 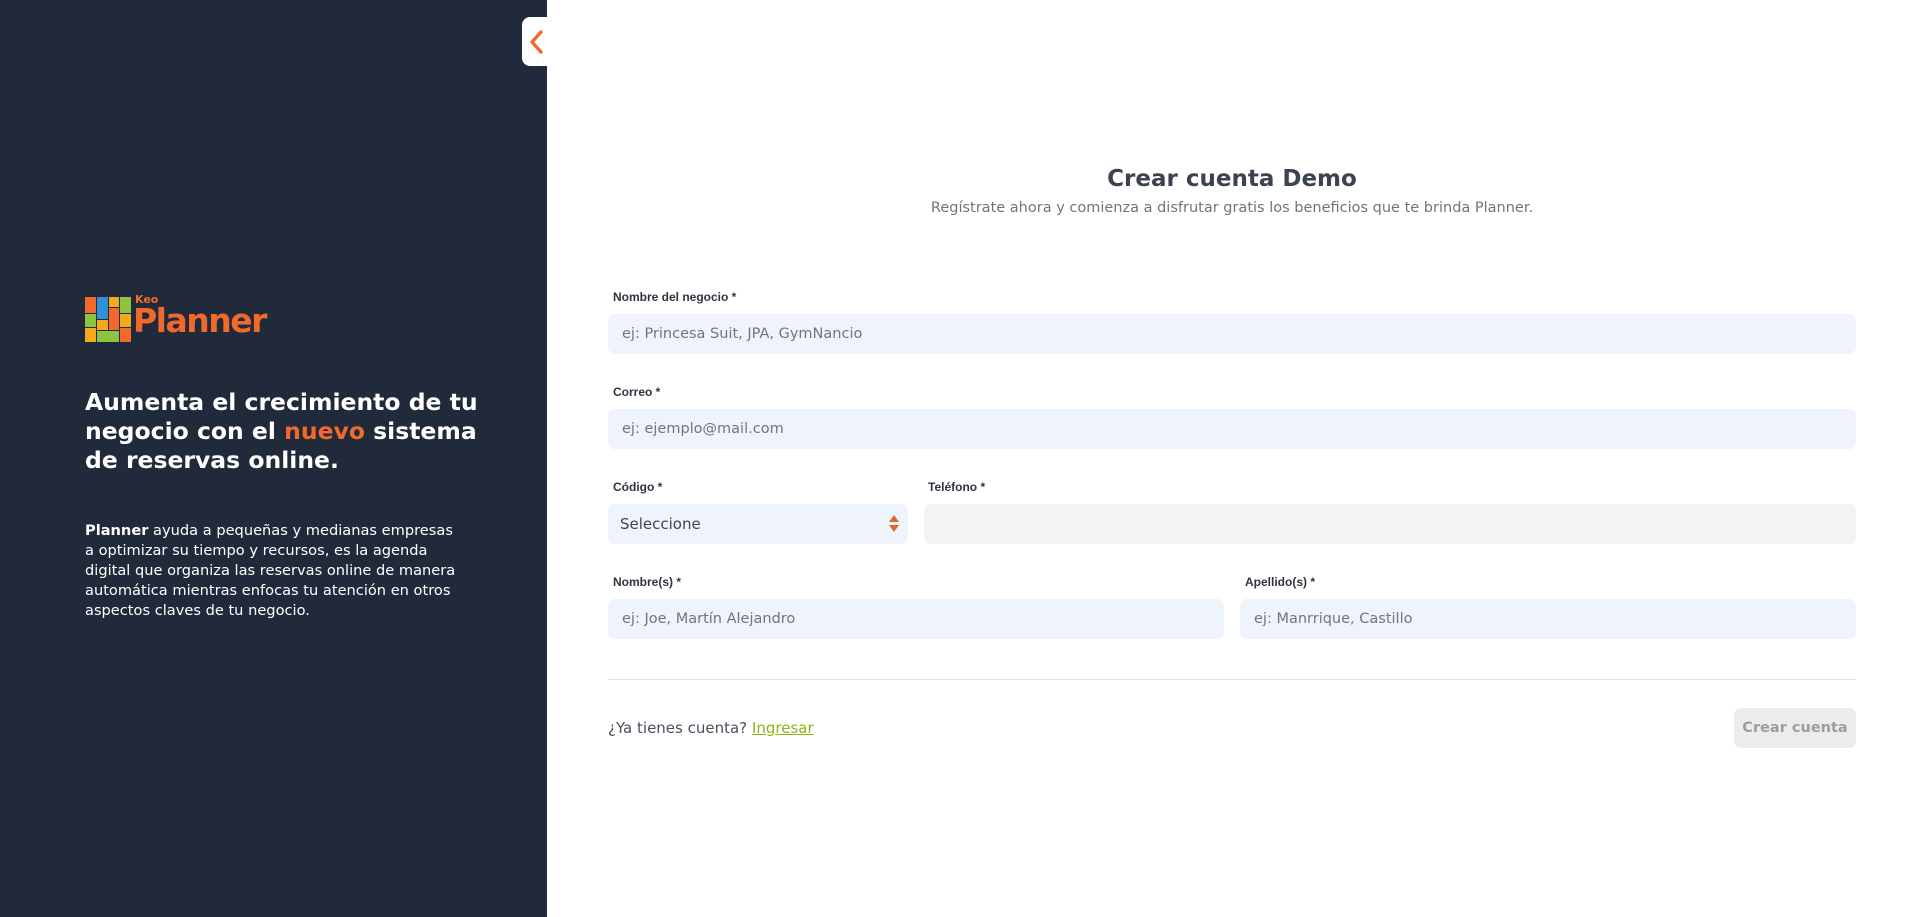 I want to click on collapse-panel-button, so click(x=535, y=41).